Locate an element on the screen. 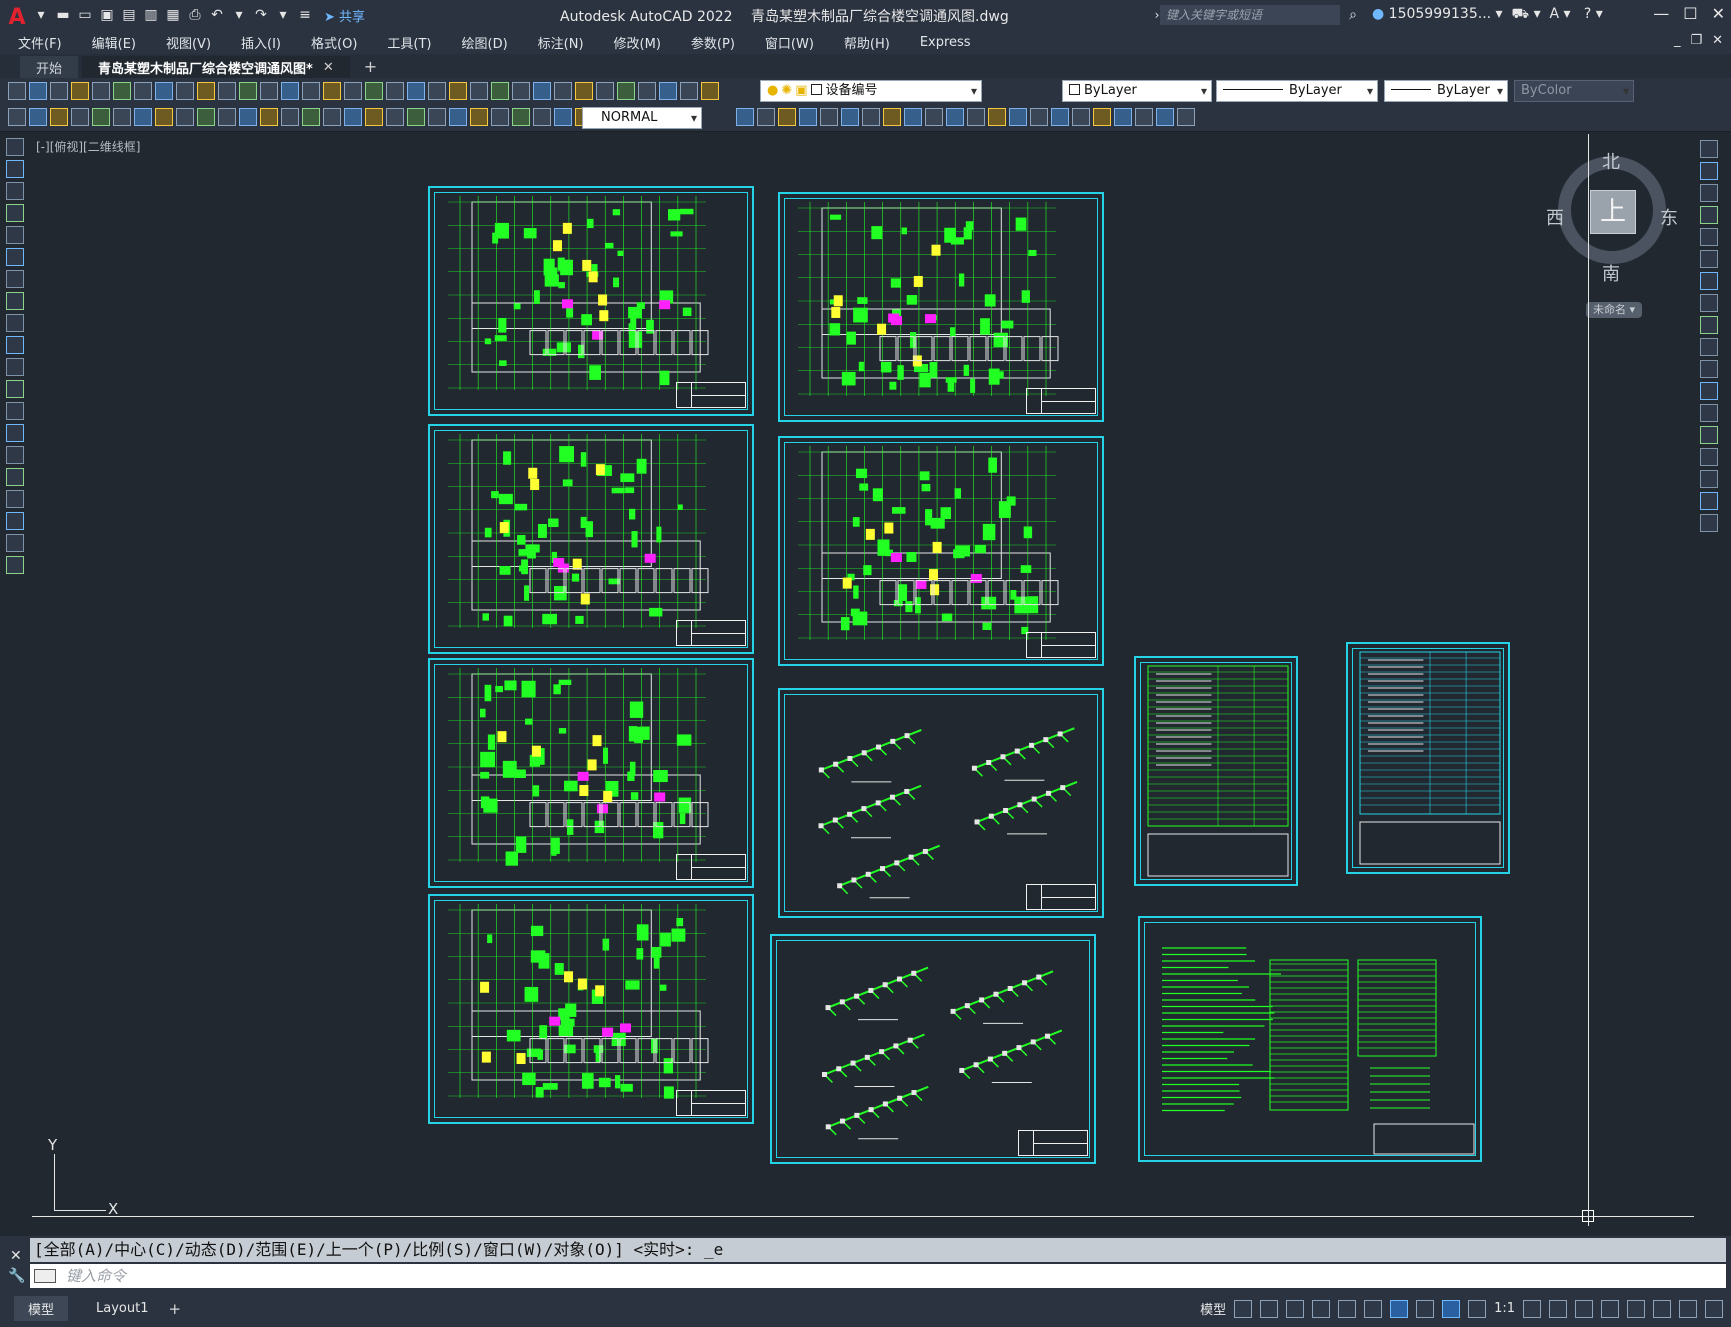 Image resolution: width=1731 pixels, height=1327 pixels. doc-minimize-icon: _ is located at coordinates (1677, 40).